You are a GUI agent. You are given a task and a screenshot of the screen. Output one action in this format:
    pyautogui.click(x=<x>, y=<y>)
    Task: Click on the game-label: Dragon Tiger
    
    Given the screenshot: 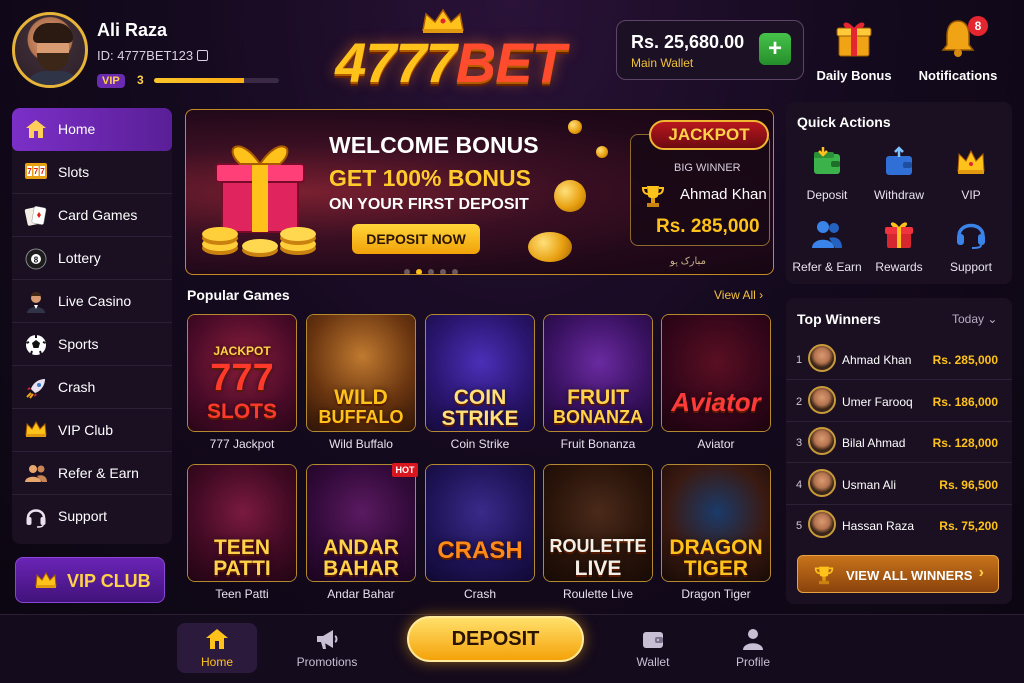 What is the action you would take?
    pyautogui.click(x=716, y=594)
    